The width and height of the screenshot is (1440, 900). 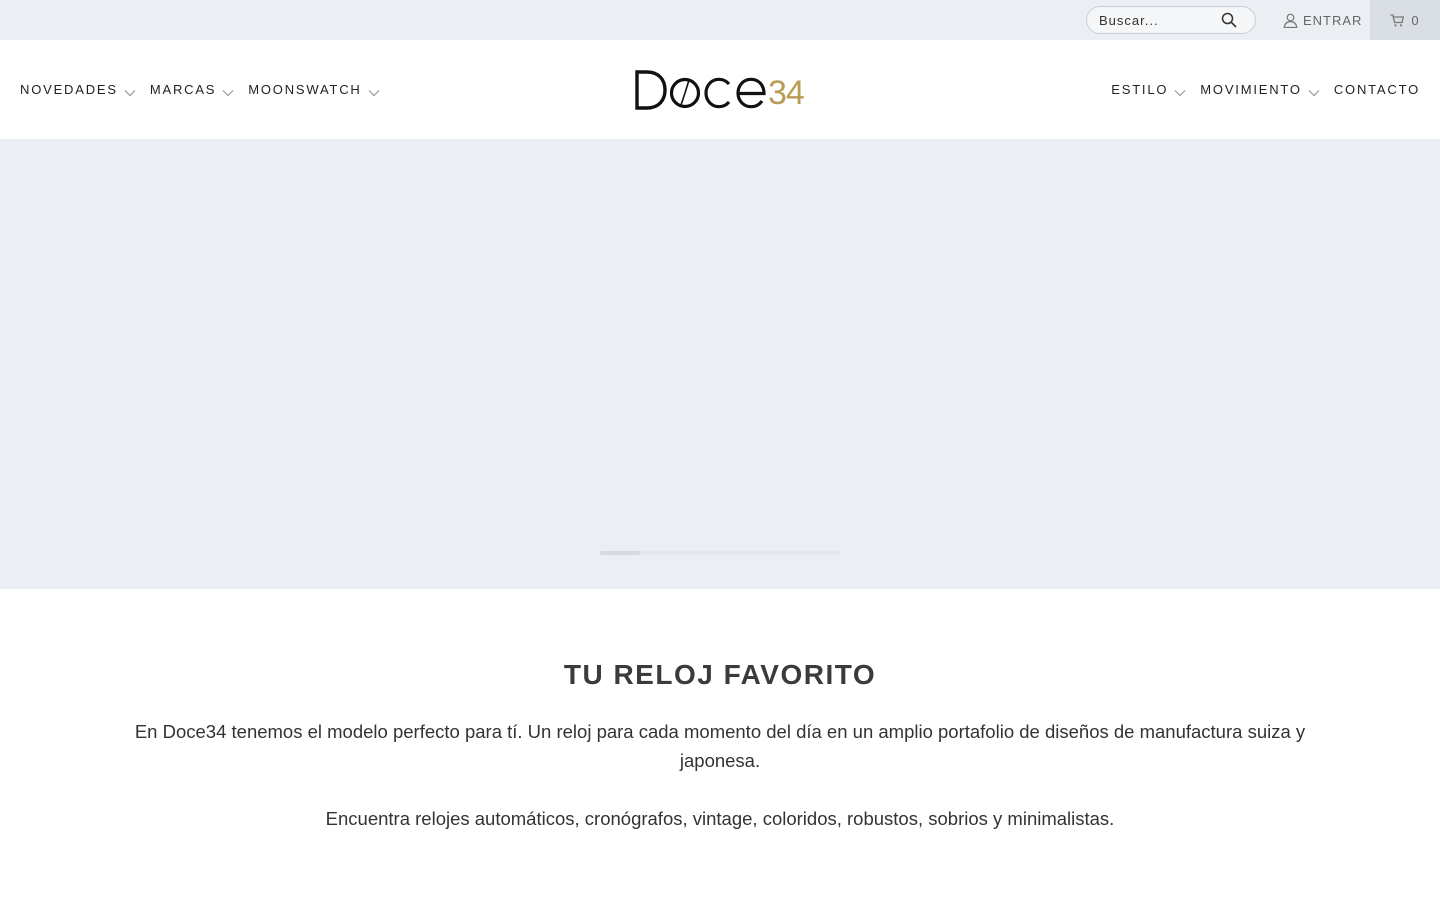 I want to click on nav-item-estilo: ESTILO, so click(x=1148, y=89).